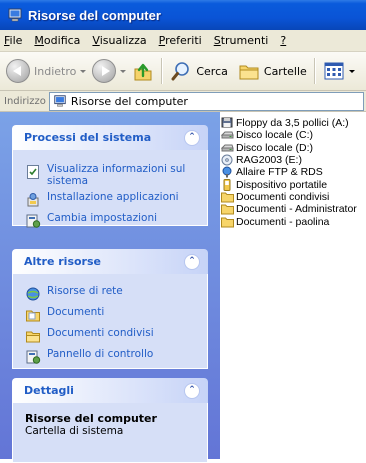 The image size is (366, 463). I want to click on list-item: Allaire FTP & RDS, so click(293, 172).